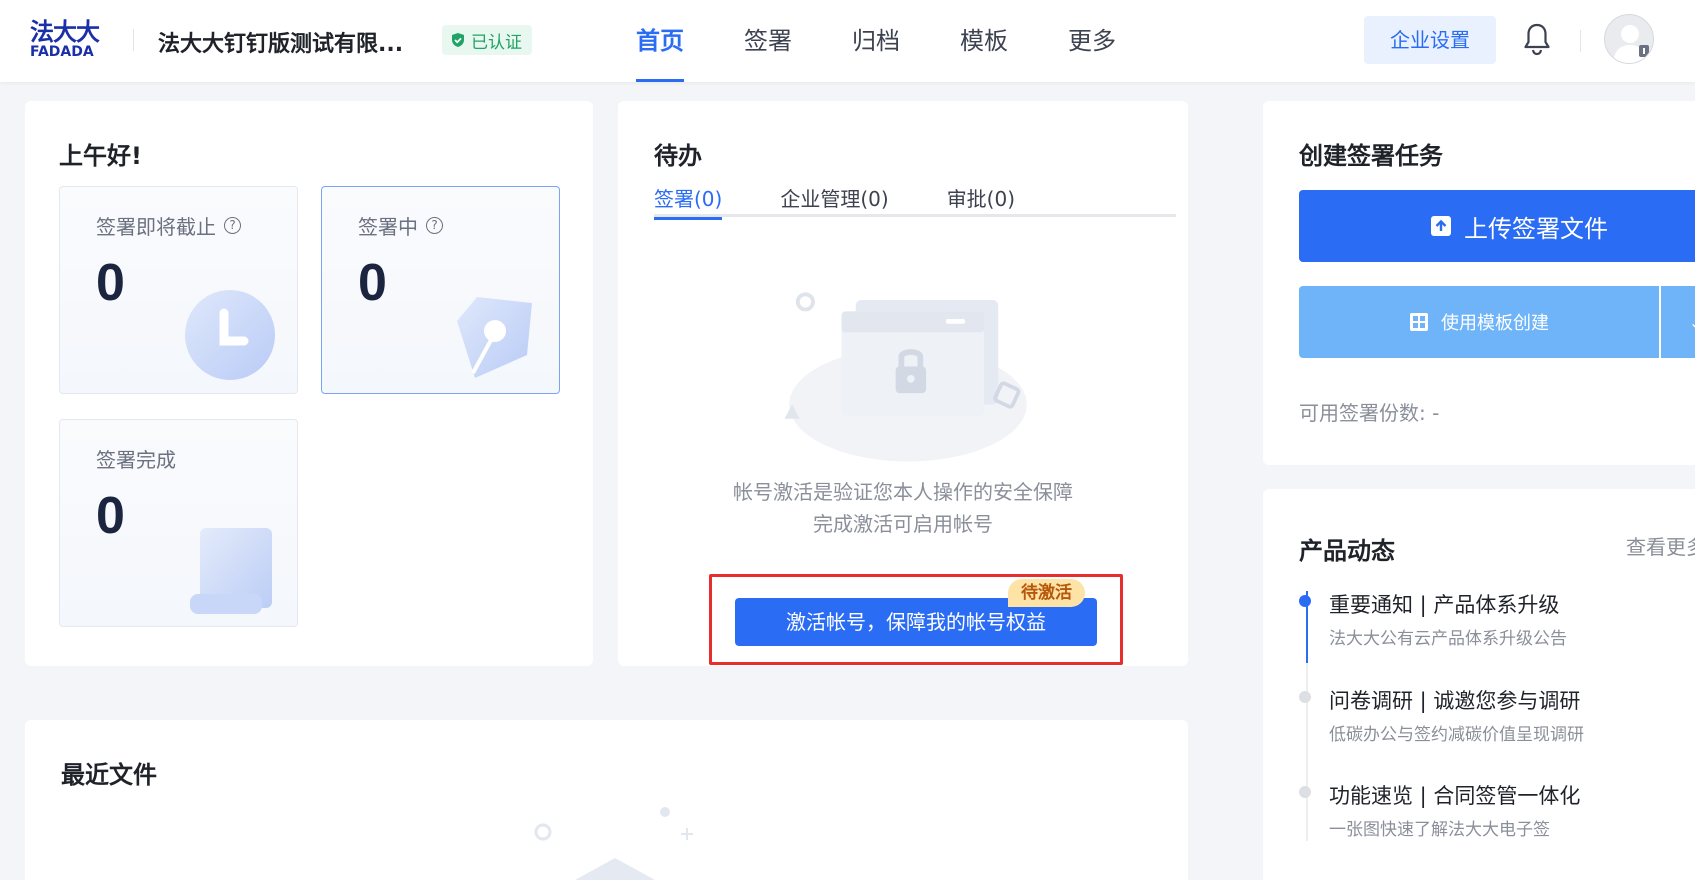  I want to click on nav-template: 模板, so click(984, 41).